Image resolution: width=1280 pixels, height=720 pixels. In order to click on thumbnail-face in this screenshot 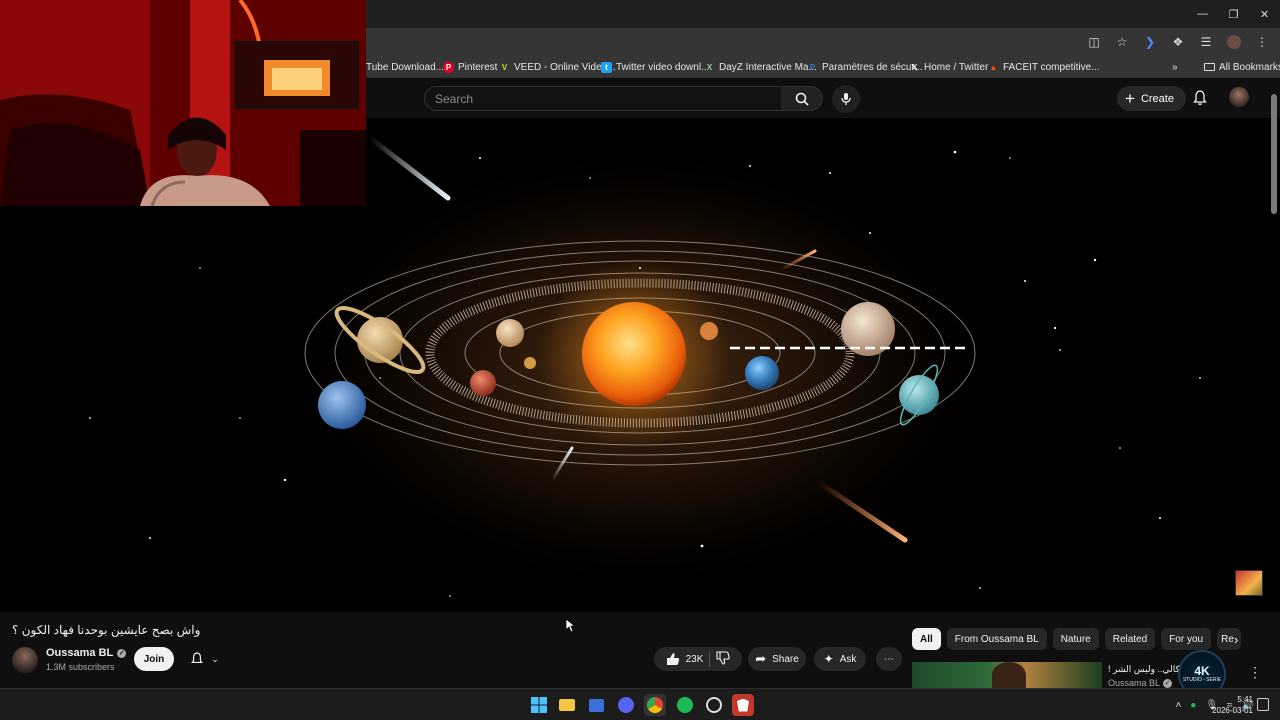, I will do `click(1009, 675)`.